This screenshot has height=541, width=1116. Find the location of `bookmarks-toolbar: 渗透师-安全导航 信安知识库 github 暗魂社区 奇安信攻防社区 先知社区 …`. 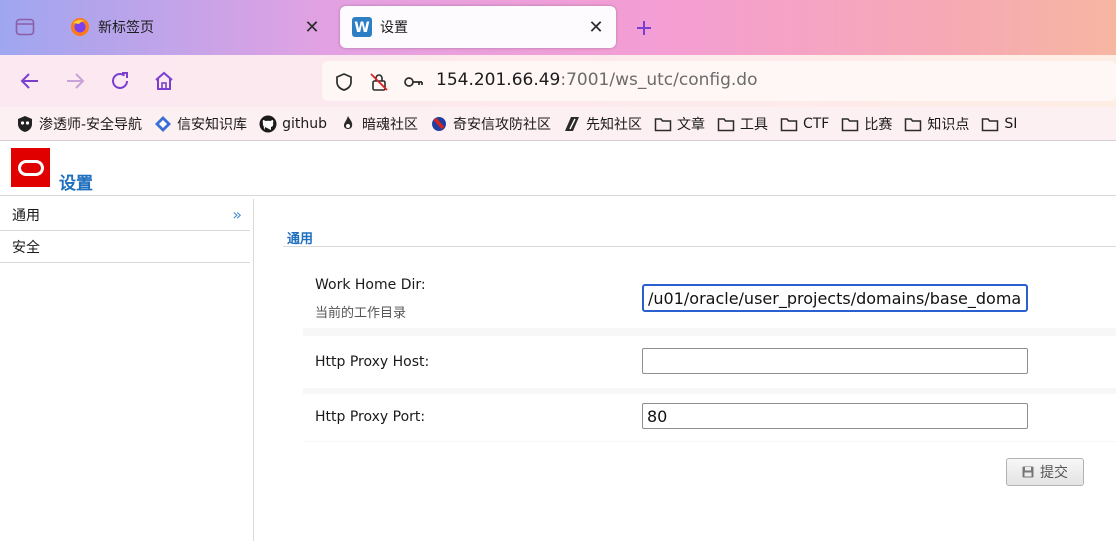

bookmarks-toolbar: 渗透师-安全导航 信安知识库 github 暗魂社区 奇安信攻防社区 先知社区 … is located at coordinates (558, 124).